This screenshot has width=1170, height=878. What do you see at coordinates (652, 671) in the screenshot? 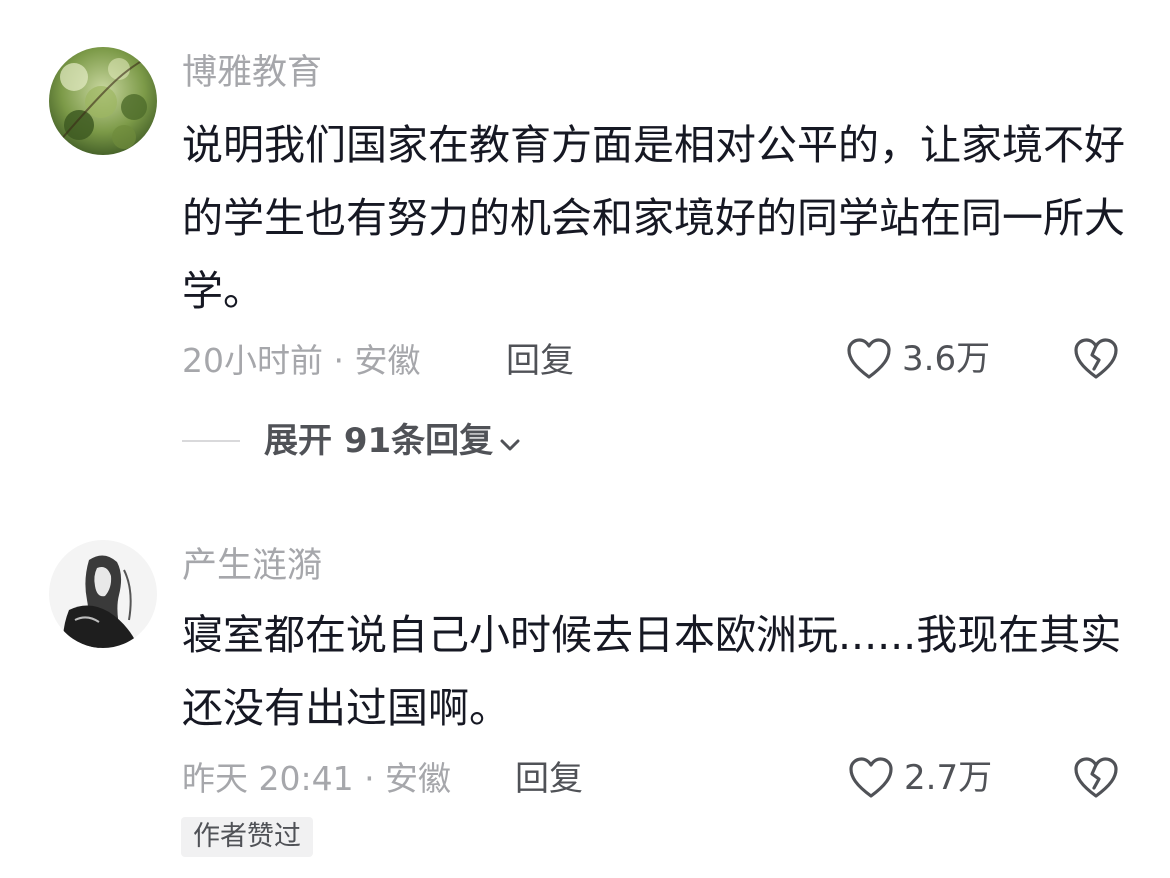
I see `comment-text: 寝室都在说自己小时候去日本欧洲玩......我现在其实还没有出过国啊。` at bounding box center [652, 671].